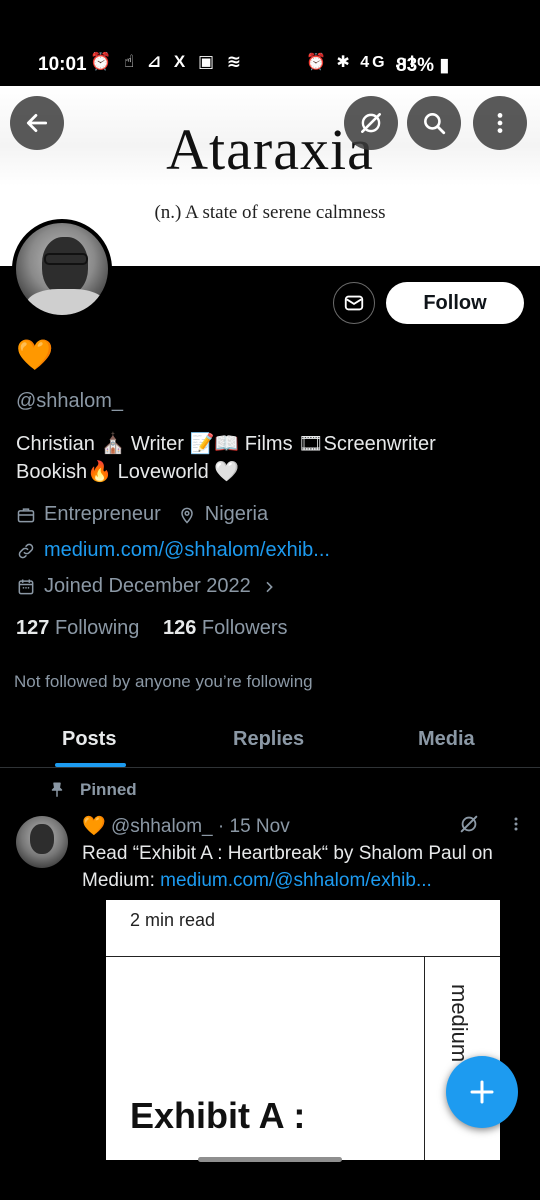  Describe the element at coordinates (42, 839) in the screenshot. I see `post-avatar-face` at that location.